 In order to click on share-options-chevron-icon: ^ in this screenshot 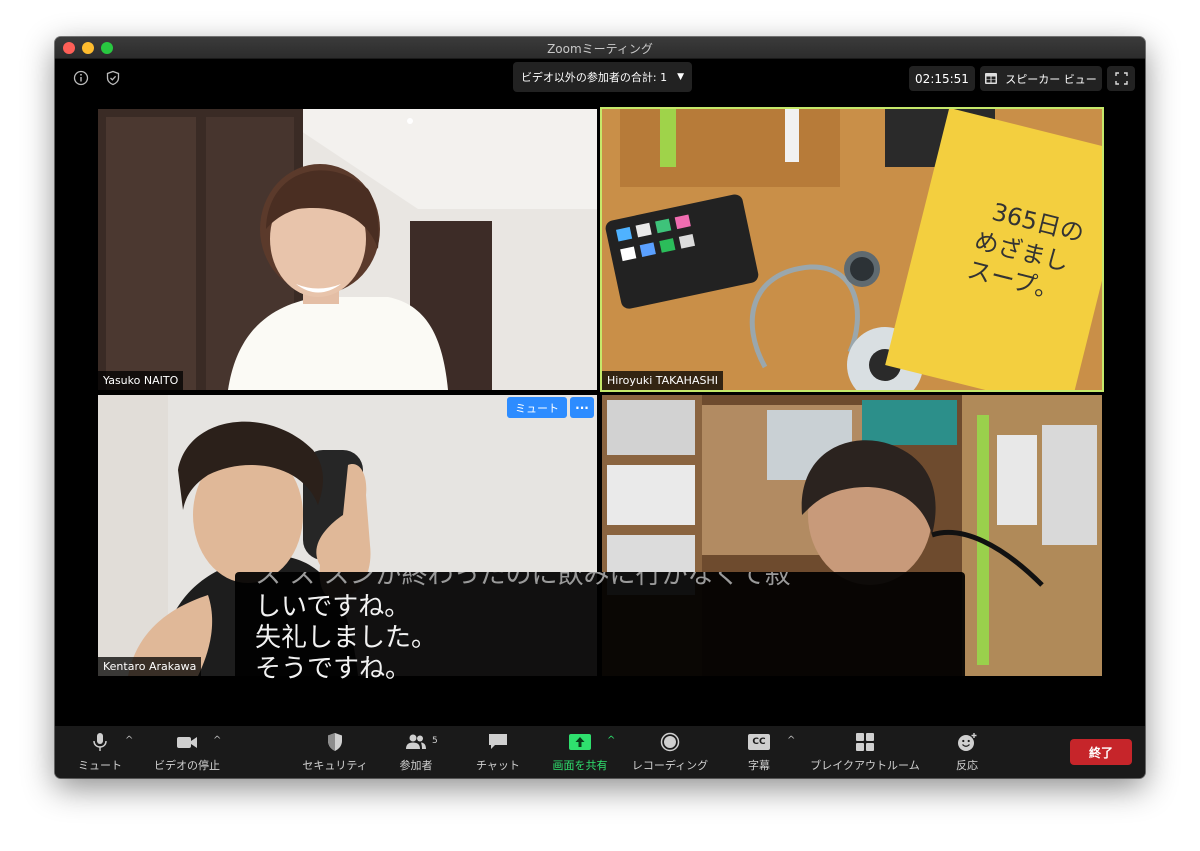, I will do `click(611, 740)`.